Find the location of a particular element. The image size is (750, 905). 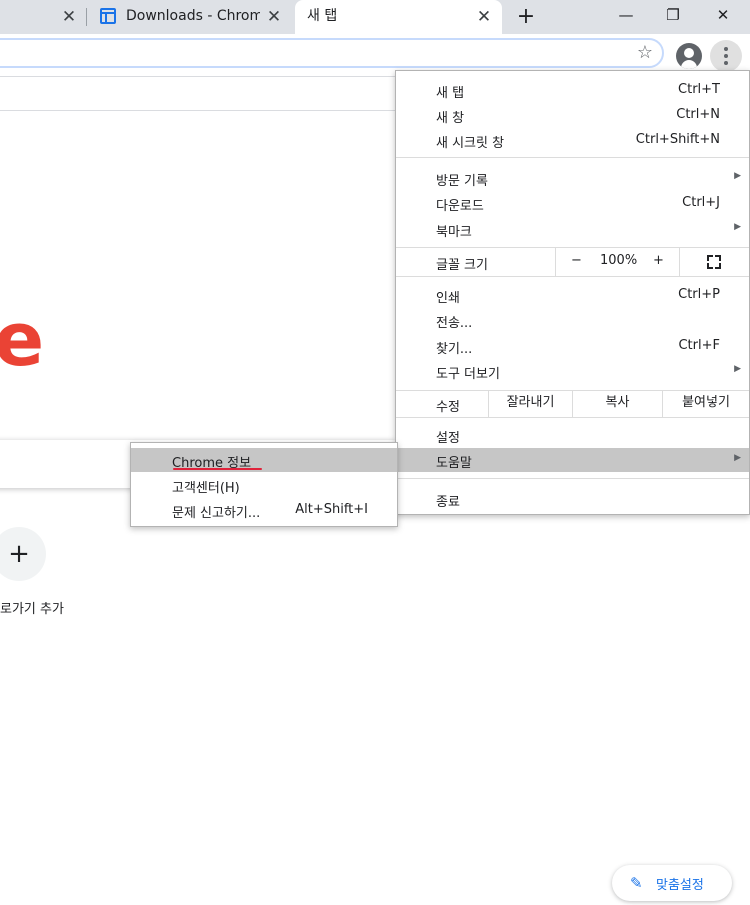

help-submenu: Chrome 정보 고객센터(H) 문제 신고하기... Alt+Shift+I is located at coordinates (264, 484).